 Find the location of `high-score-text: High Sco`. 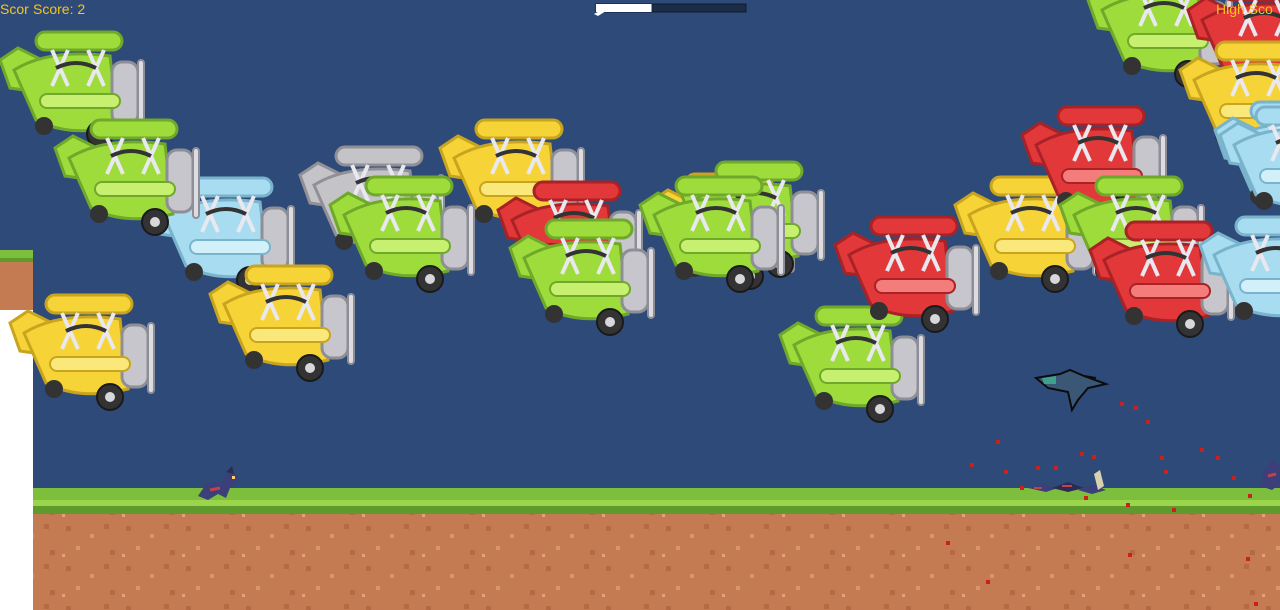

high-score-text: High Sco is located at coordinates (1244, 9).